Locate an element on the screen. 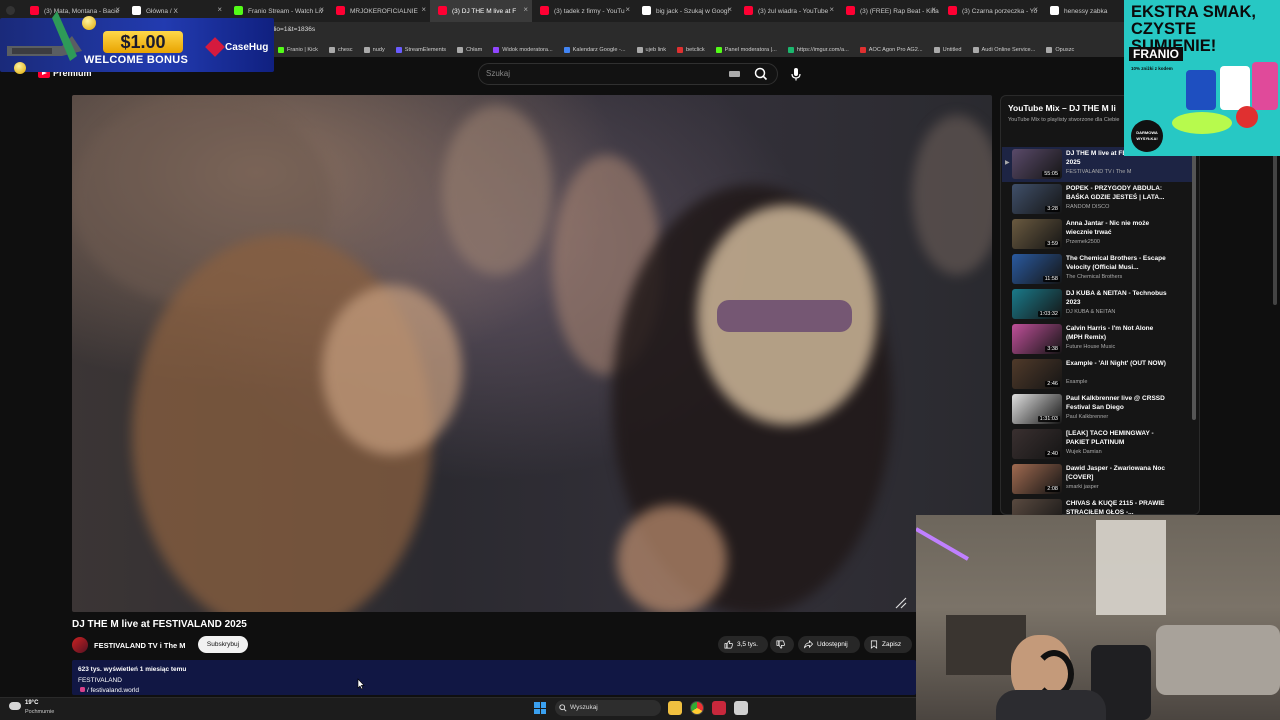  playlist-item-channel: Future House Music is located at coordinates (1091, 347).